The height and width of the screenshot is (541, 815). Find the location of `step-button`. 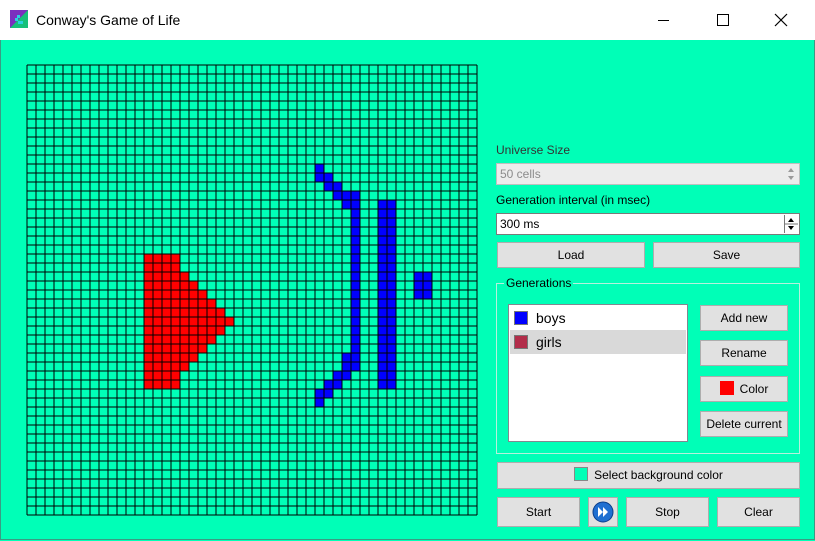

step-button is located at coordinates (603, 512).